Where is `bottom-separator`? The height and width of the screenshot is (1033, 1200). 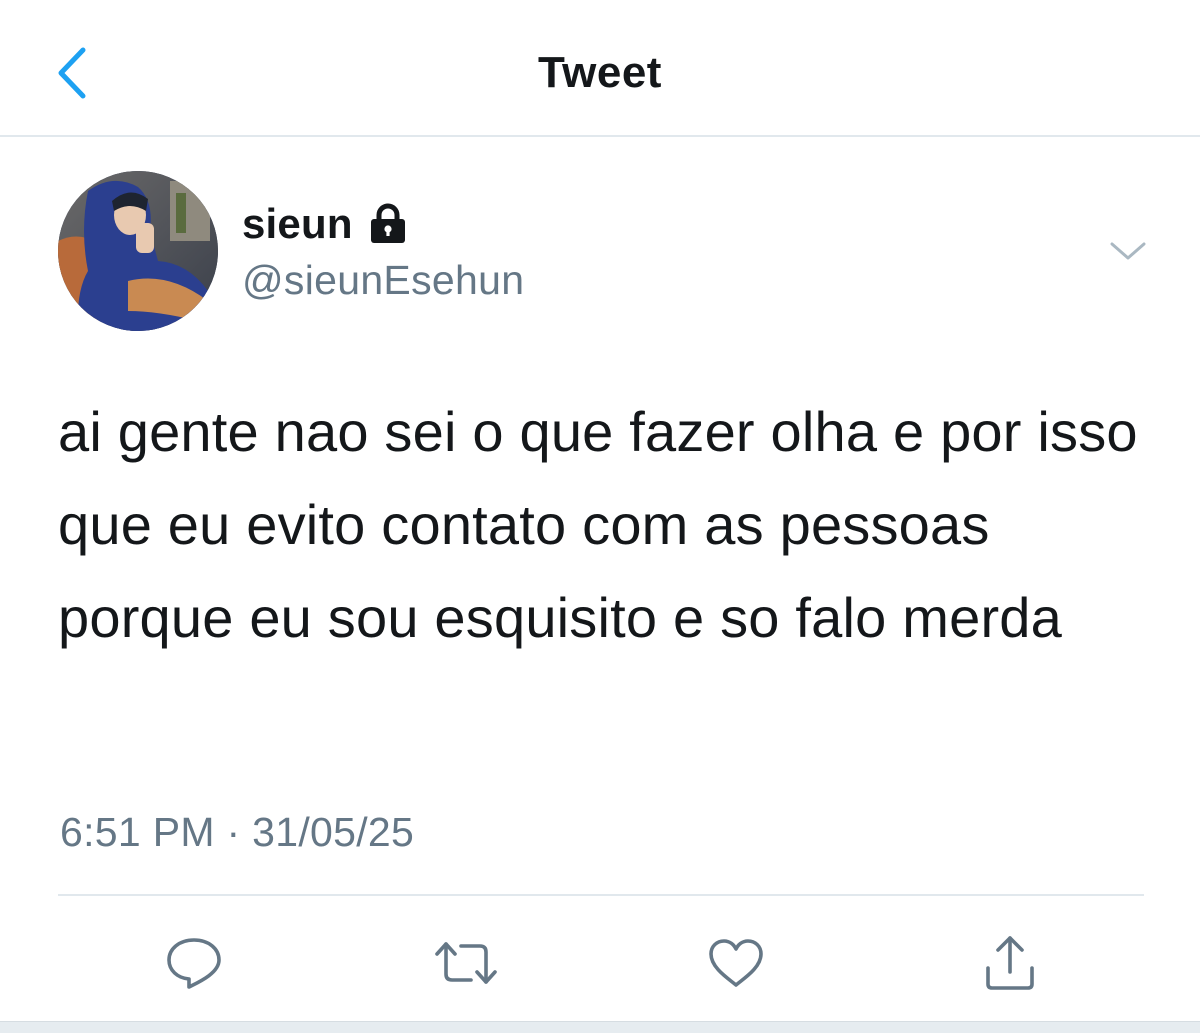
bottom-separator is located at coordinates (600, 1027).